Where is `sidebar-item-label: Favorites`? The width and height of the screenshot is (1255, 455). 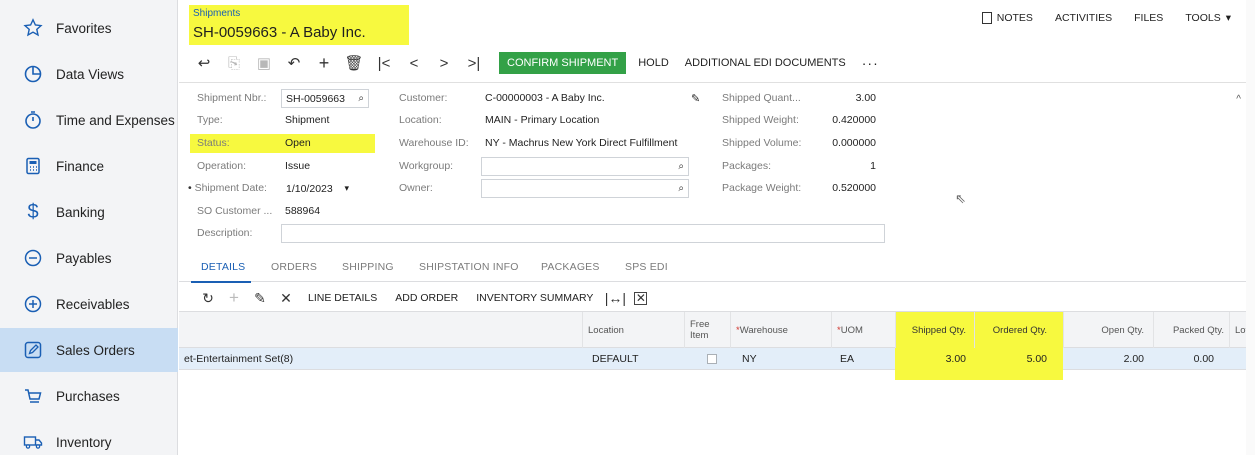 sidebar-item-label: Favorites is located at coordinates (84, 28).